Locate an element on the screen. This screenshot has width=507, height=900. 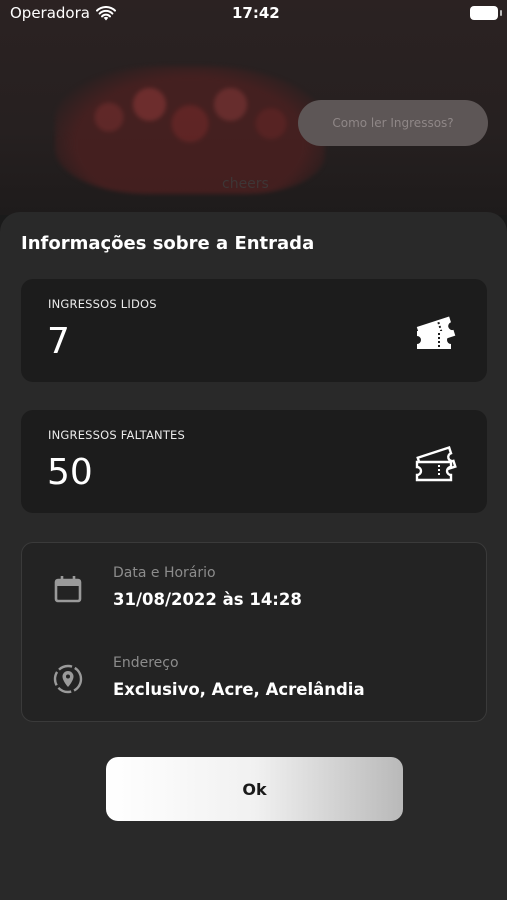
address-value: Exclusivo, Acre, Acrelândia is located at coordinates (239, 689).